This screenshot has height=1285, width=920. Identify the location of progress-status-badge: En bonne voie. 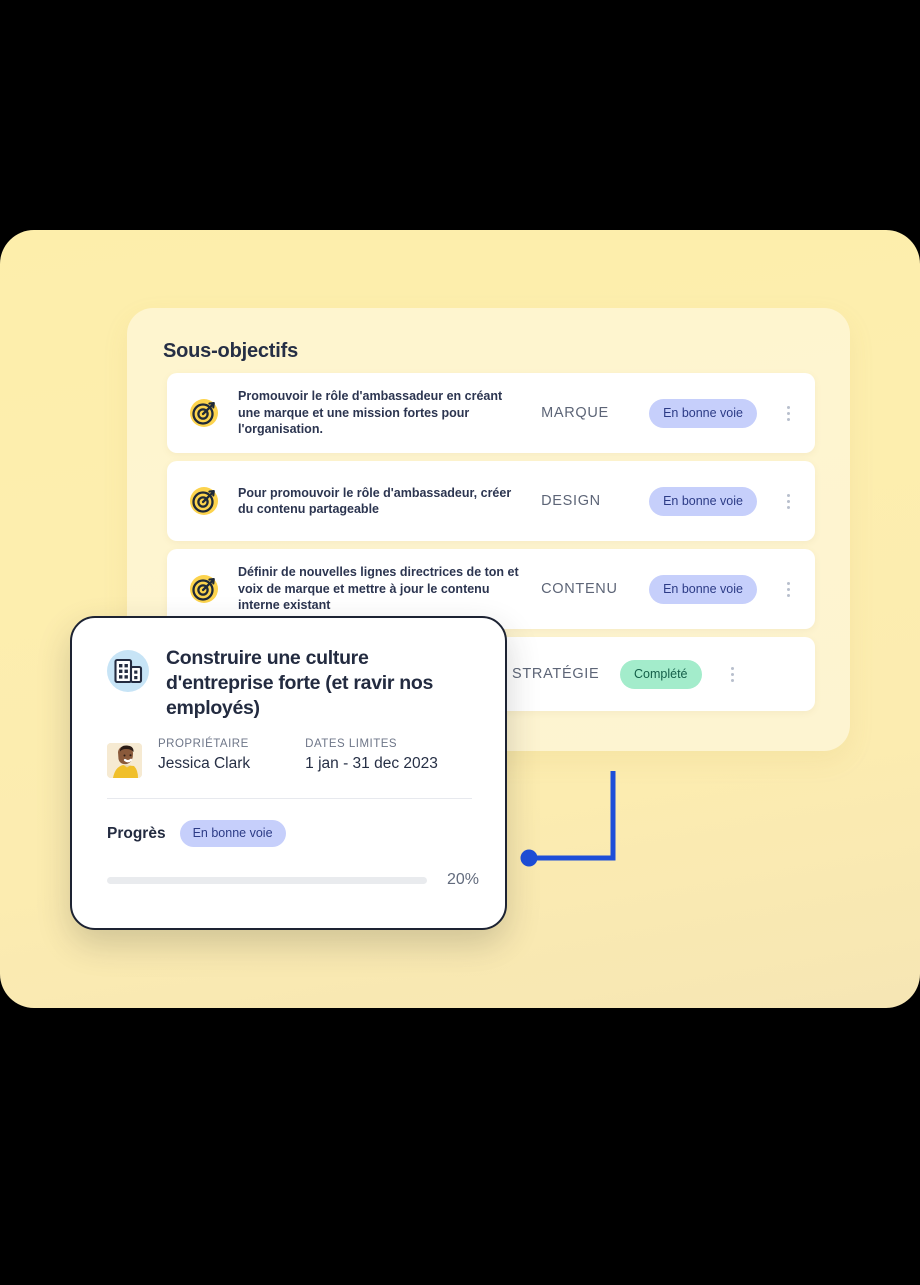
(232, 833).